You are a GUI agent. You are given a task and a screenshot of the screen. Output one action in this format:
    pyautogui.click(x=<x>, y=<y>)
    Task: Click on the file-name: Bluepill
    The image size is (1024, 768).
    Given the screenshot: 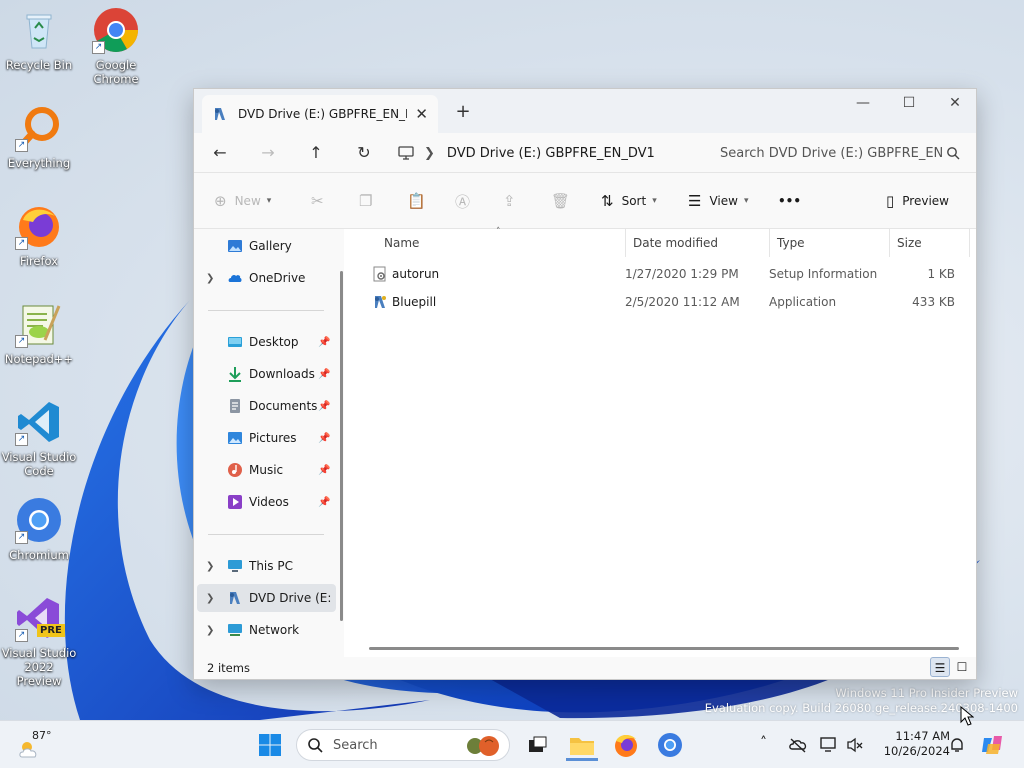 What is the action you would take?
    pyautogui.click(x=414, y=302)
    